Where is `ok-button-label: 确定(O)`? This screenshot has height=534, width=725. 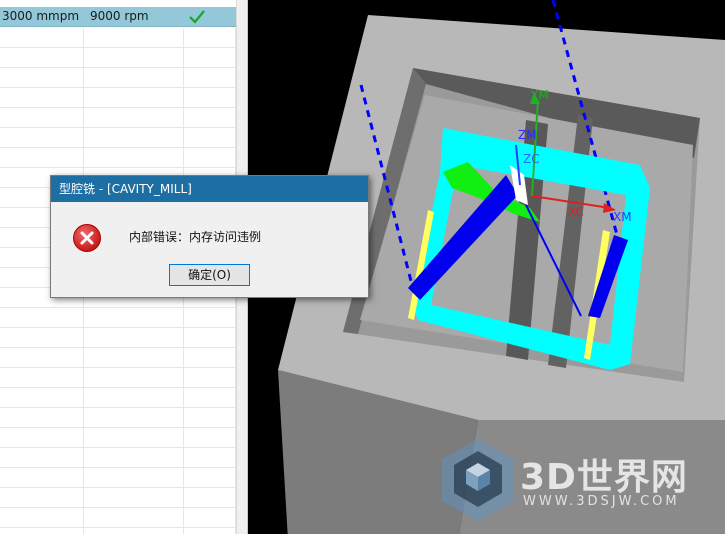
ok-button-label: 确定(O) is located at coordinates (209, 275).